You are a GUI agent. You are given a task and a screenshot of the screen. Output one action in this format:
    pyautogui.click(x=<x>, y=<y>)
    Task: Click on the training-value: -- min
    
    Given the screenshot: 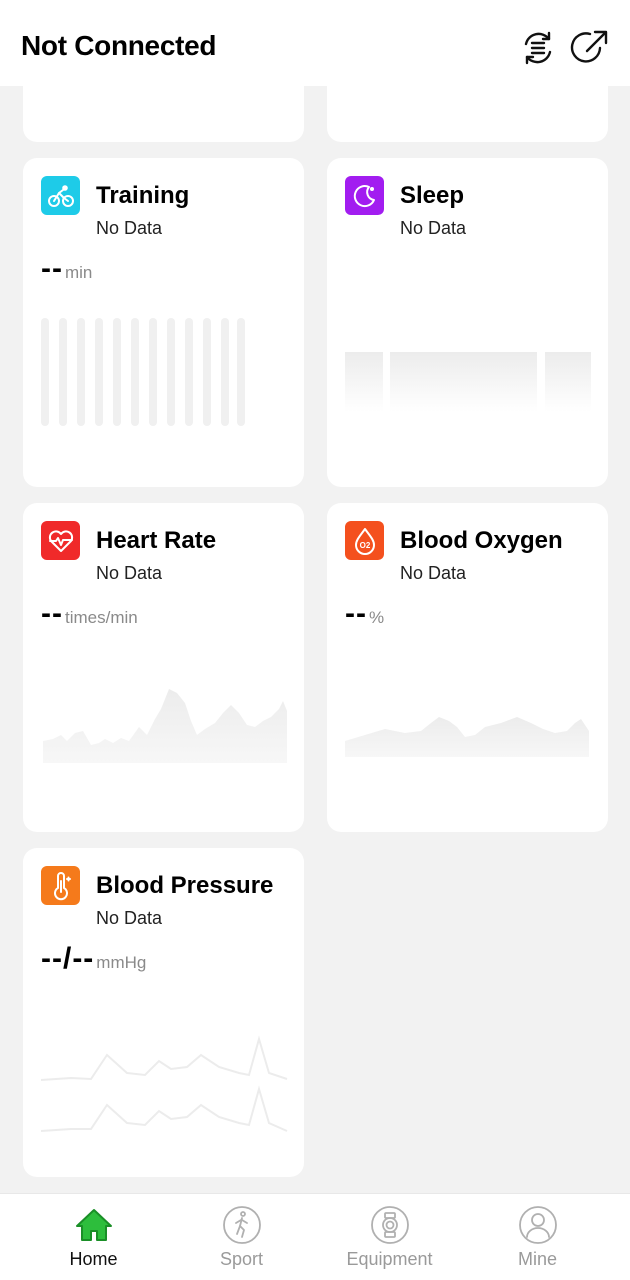 What is the action you would take?
    pyautogui.click(x=66, y=269)
    